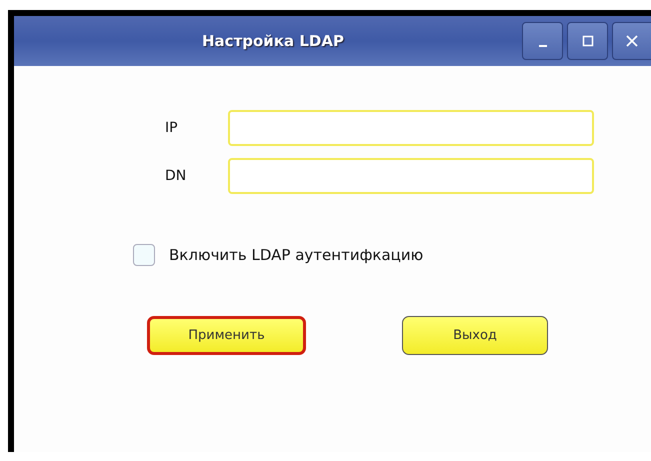 This screenshot has width=651, height=461. What do you see at coordinates (176, 176) in the screenshot?
I see `field-label: DN` at bounding box center [176, 176].